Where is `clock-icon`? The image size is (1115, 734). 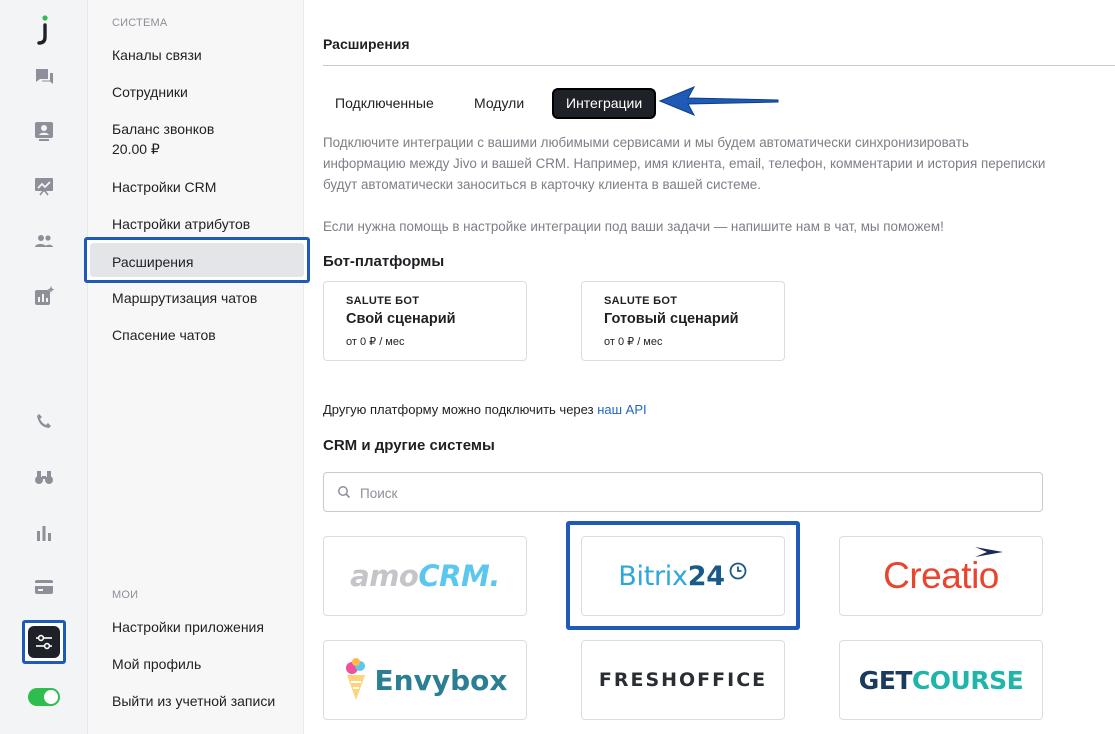 clock-icon is located at coordinates (738, 571).